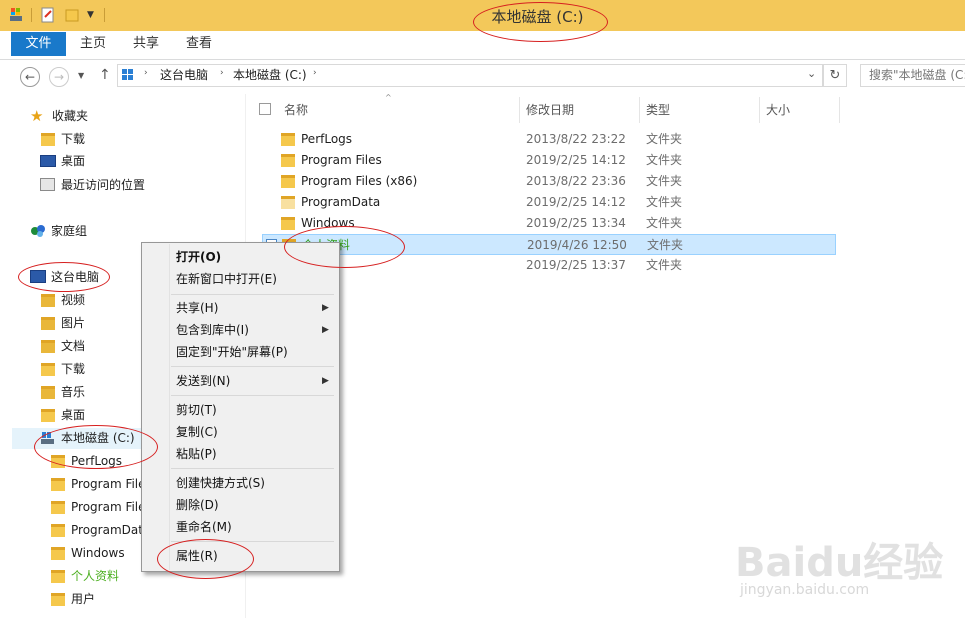  What do you see at coordinates (95, 576) in the screenshot?
I see `nav-personal: 个人资料` at bounding box center [95, 576].